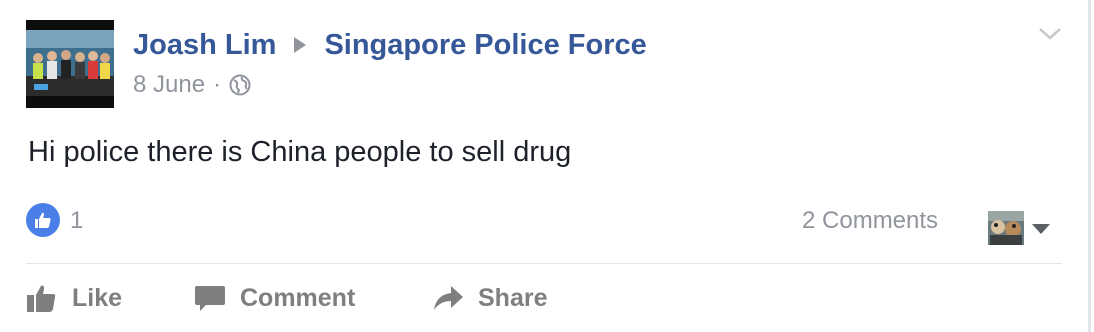 This screenshot has width=1094, height=332. Describe the element at coordinates (41, 298) in the screenshot. I see `thumbs-up-icon` at that location.